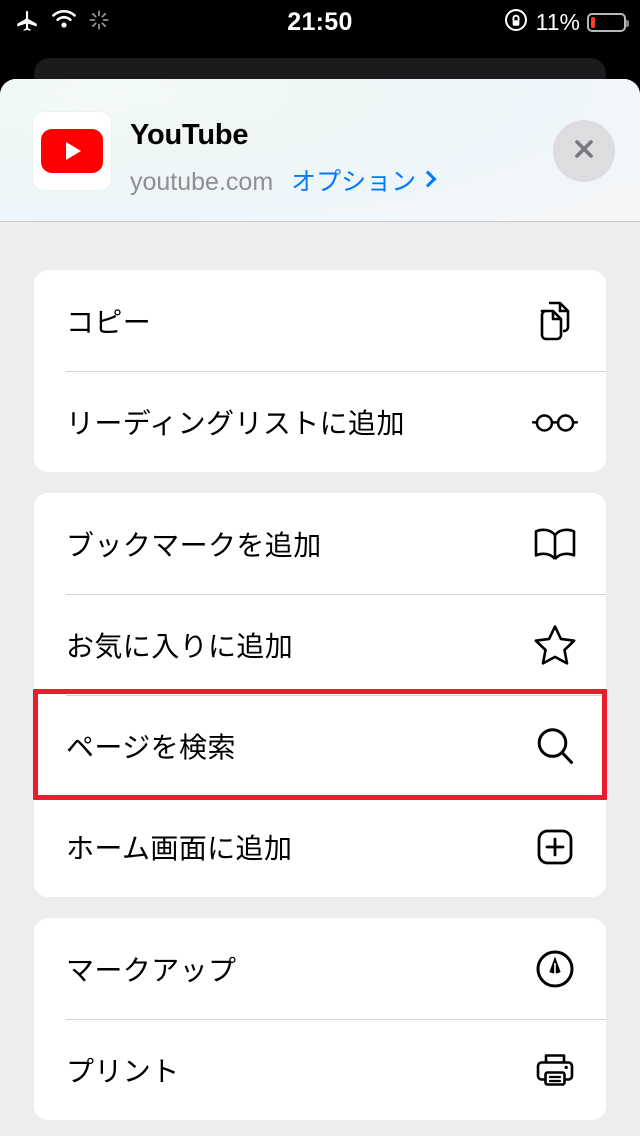 This screenshot has height=1136, width=640. I want to click on action-label: ブックマークを追加, so click(194, 545).